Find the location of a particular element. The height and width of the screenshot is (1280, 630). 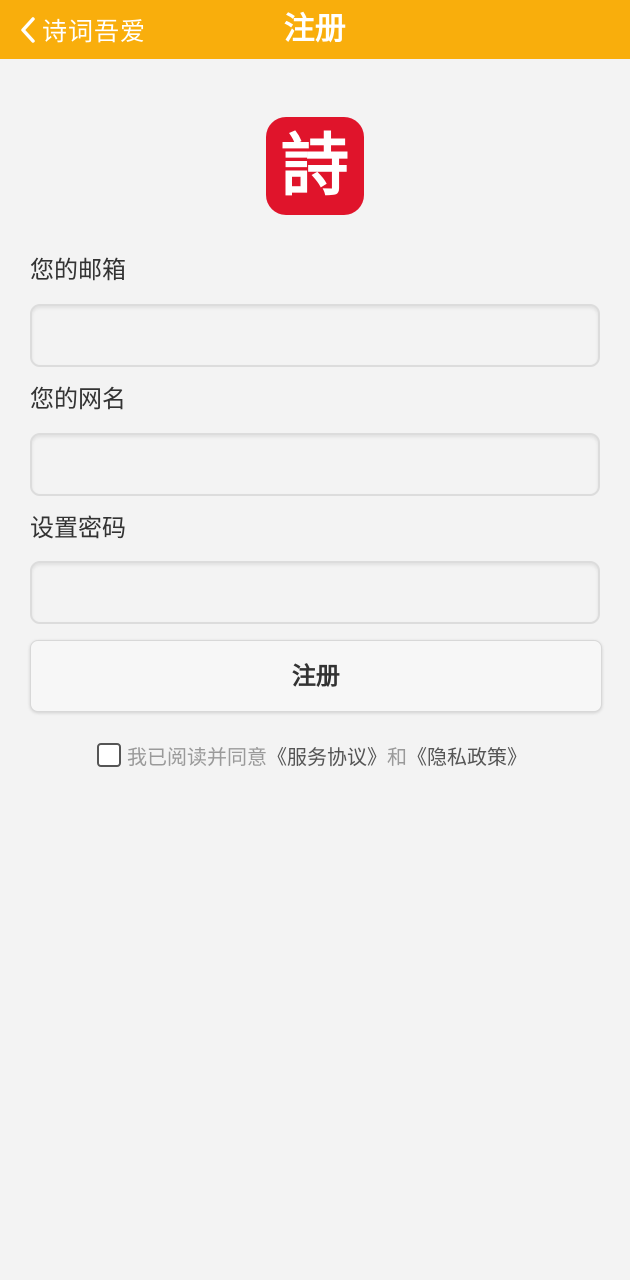

agreement-row: 我已阅读并同意《服务协议》和《隐私政策》 is located at coordinates (312, 755).